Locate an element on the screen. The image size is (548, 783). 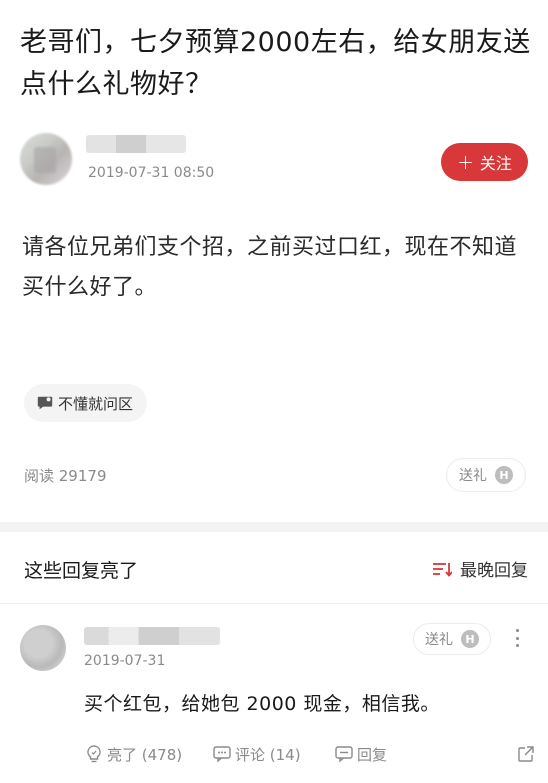
replies-header: 这些回复亮了 最晚回复 is located at coordinates (274, 568).